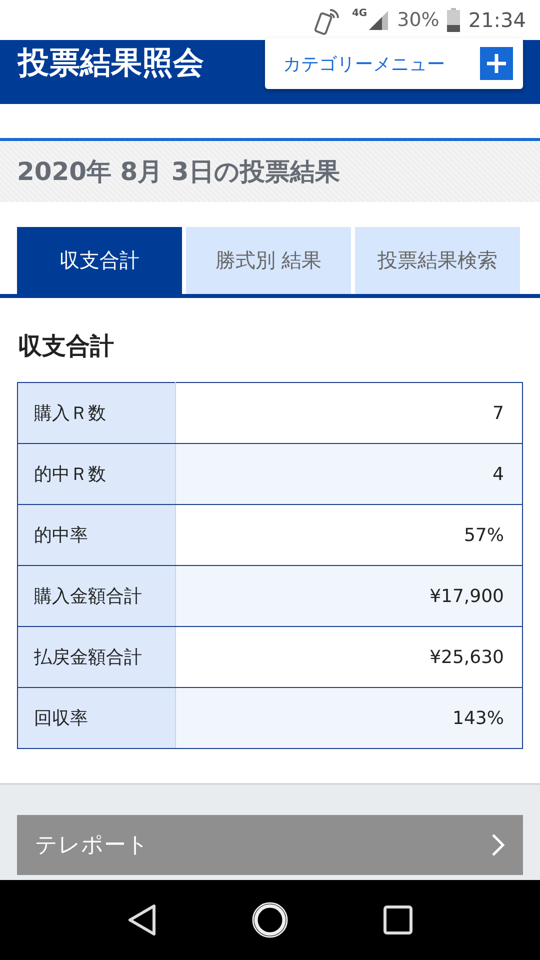 This screenshot has width=540, height=960. I want to click on back-icon, so click(142, 920).